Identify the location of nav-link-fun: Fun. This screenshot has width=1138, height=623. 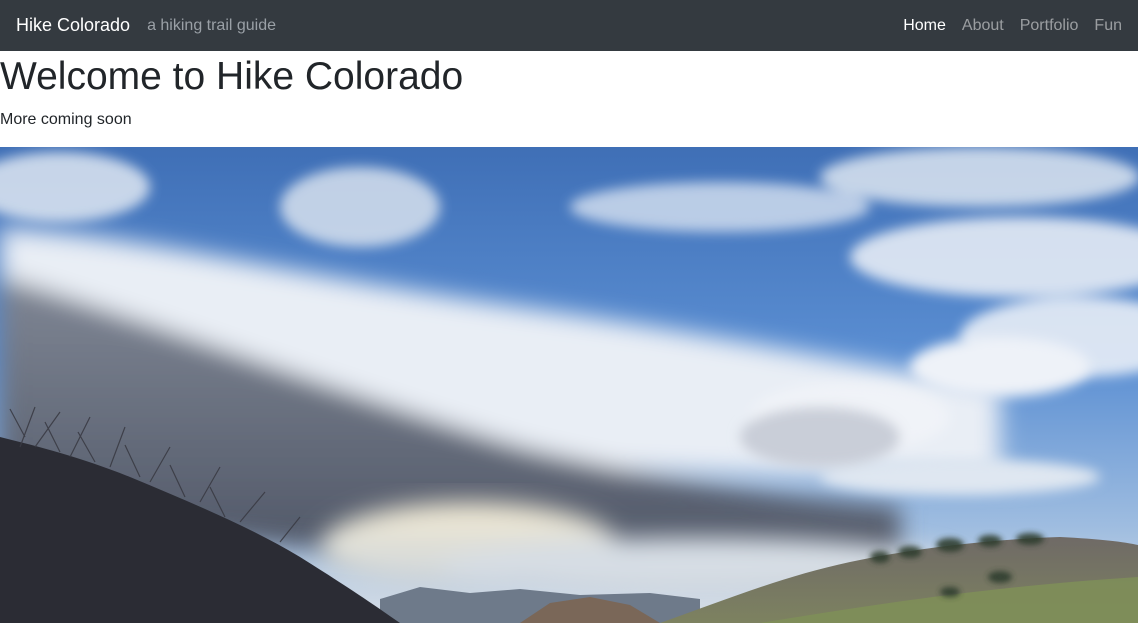
(1108, 26).